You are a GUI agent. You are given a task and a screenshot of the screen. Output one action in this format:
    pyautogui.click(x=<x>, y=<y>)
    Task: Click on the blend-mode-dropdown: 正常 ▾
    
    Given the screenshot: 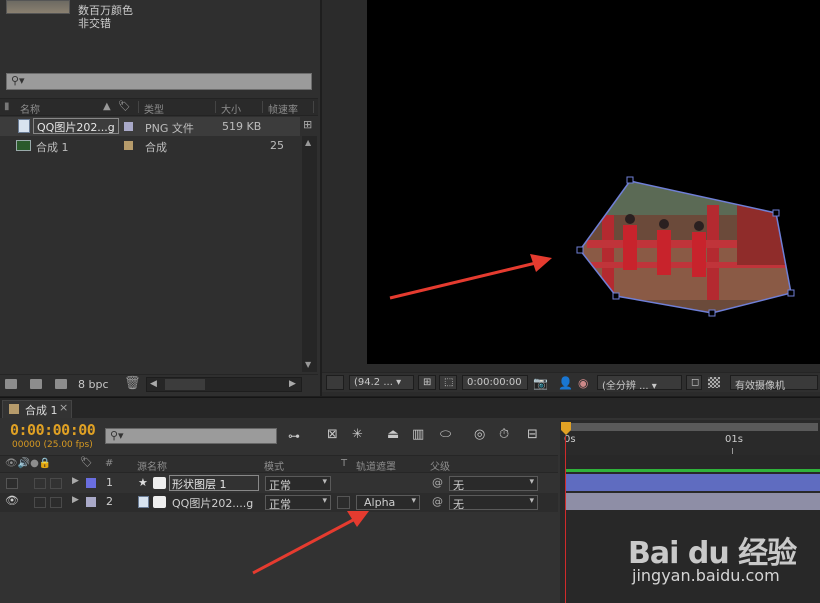 What is the action you would take?
    pyautogui.click(x=298, y=484)
    